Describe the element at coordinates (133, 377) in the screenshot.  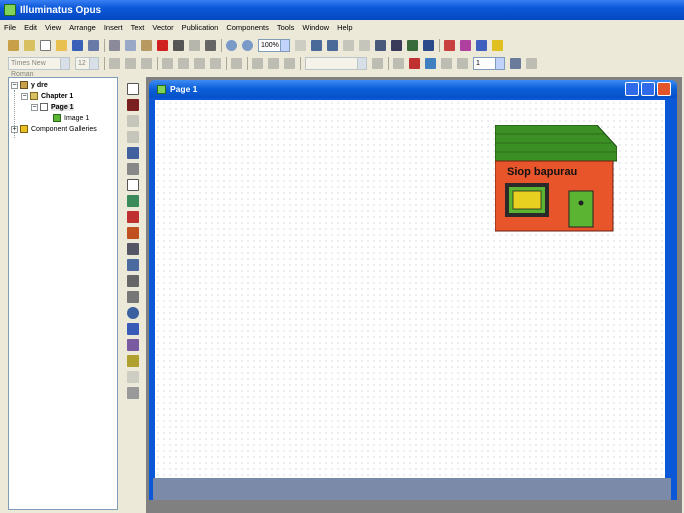
I see `slice-tool-icon` at that location.